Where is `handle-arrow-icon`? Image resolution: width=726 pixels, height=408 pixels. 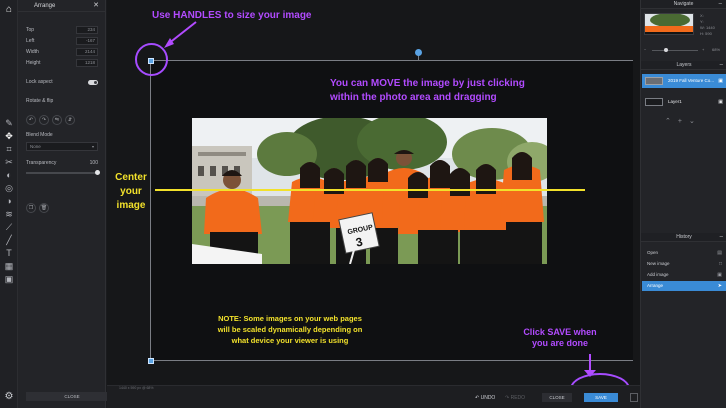 handle-arrow-icon is located at coordinates (180, 34).